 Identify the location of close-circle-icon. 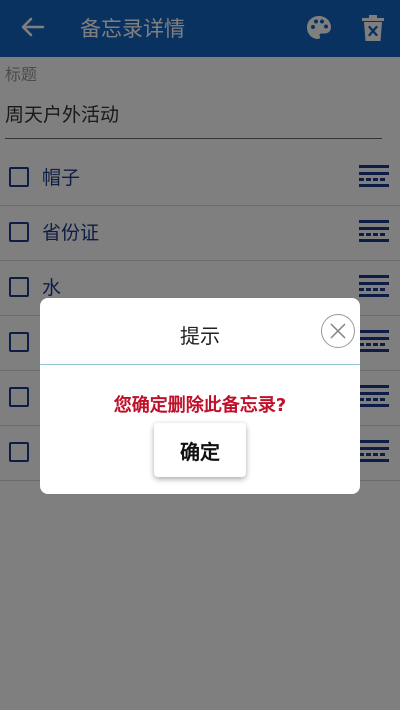
(338, 331).